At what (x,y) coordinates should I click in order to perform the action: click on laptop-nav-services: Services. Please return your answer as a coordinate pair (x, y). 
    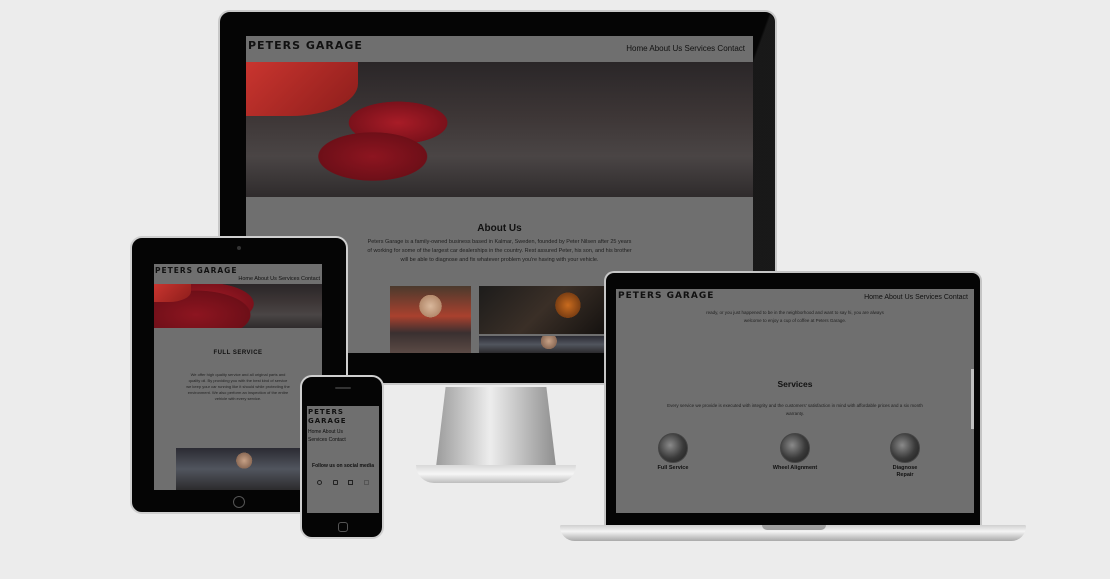
    Looking at the image, I should click on (928, 297).